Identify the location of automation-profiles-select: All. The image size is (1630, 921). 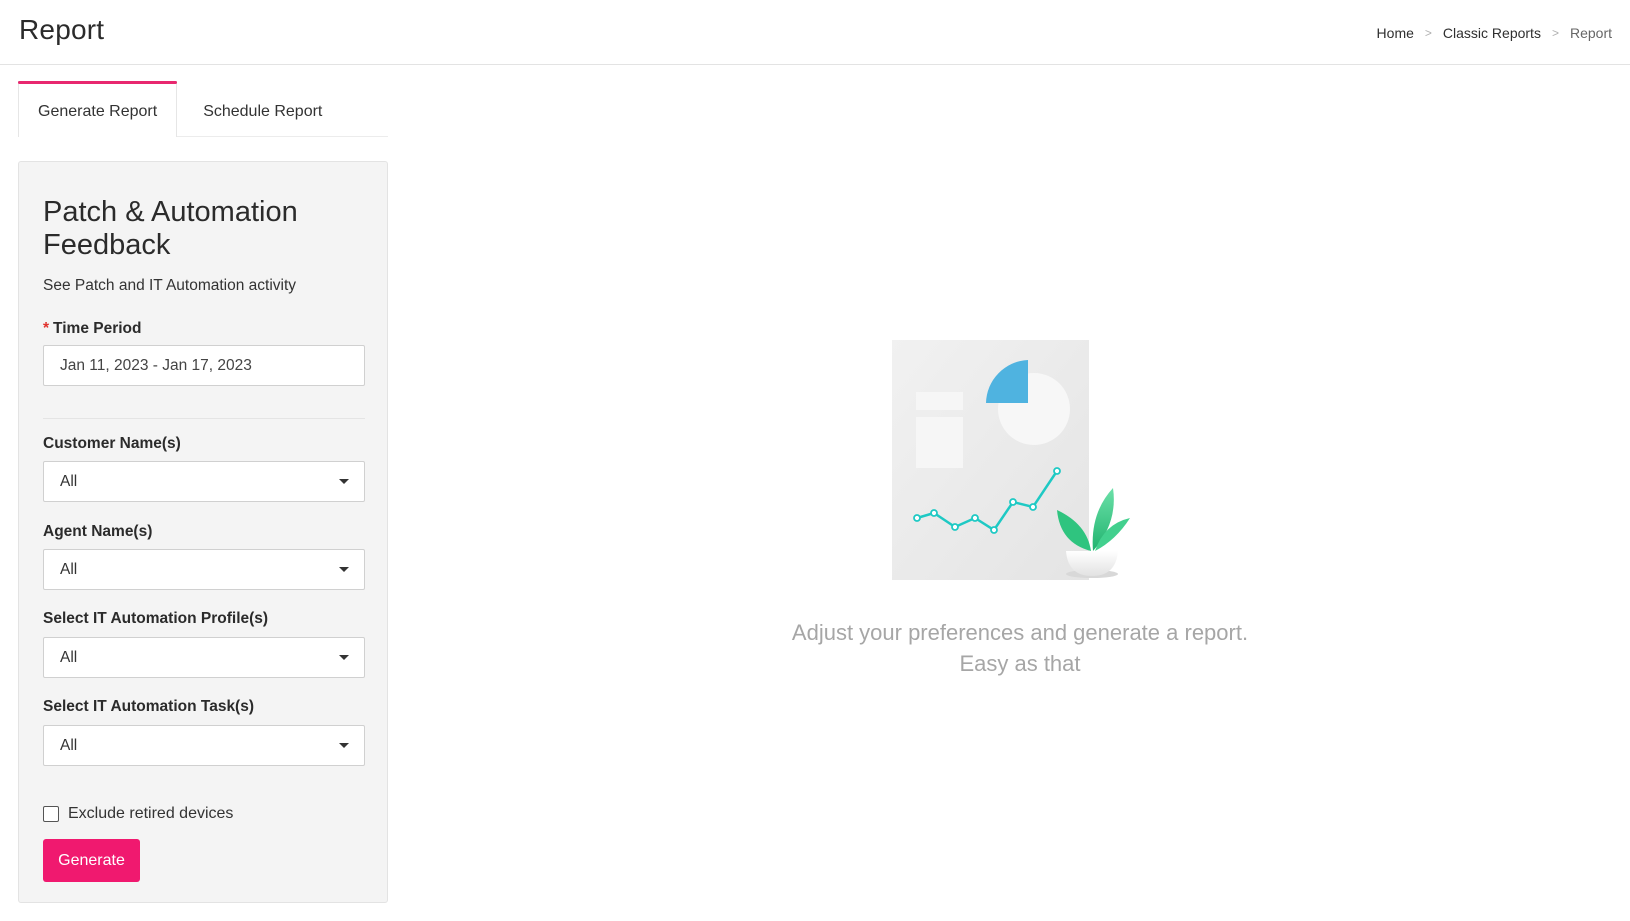
(204, 657).